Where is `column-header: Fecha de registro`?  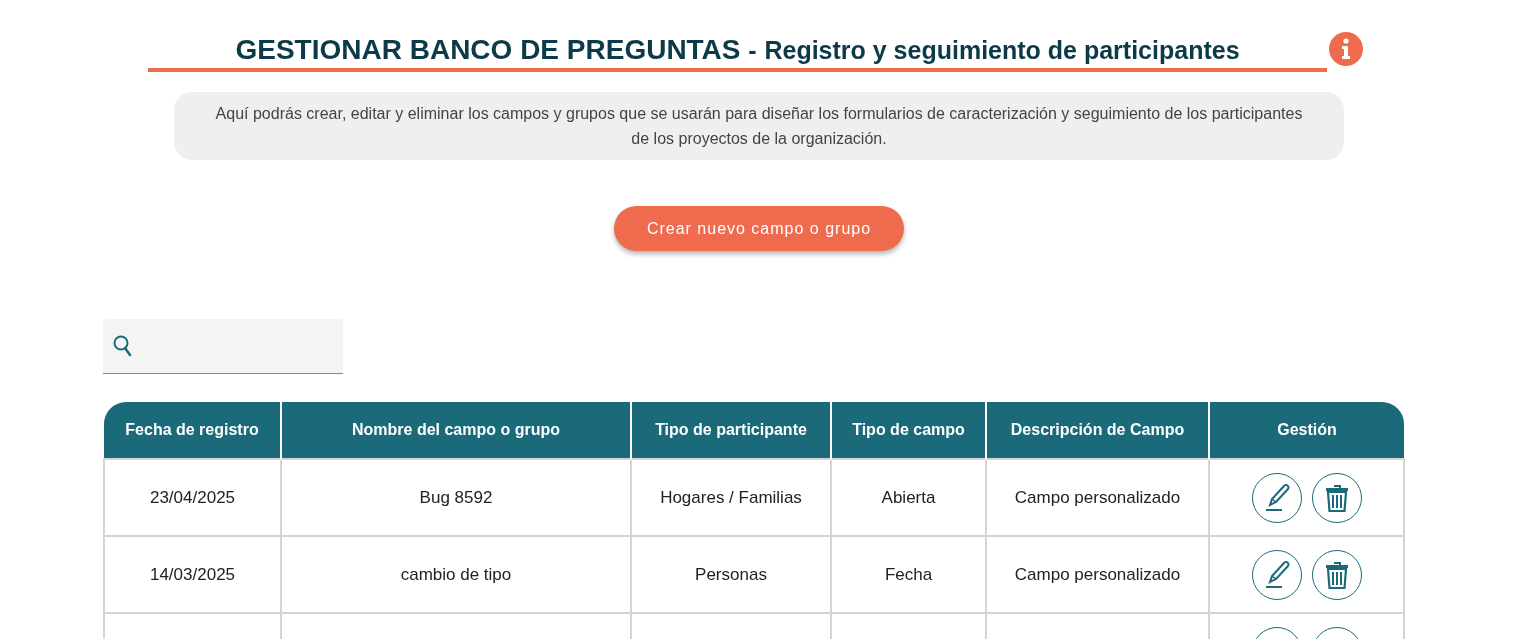 column-header: Fecha de registro is located at coordinates (192, 430).